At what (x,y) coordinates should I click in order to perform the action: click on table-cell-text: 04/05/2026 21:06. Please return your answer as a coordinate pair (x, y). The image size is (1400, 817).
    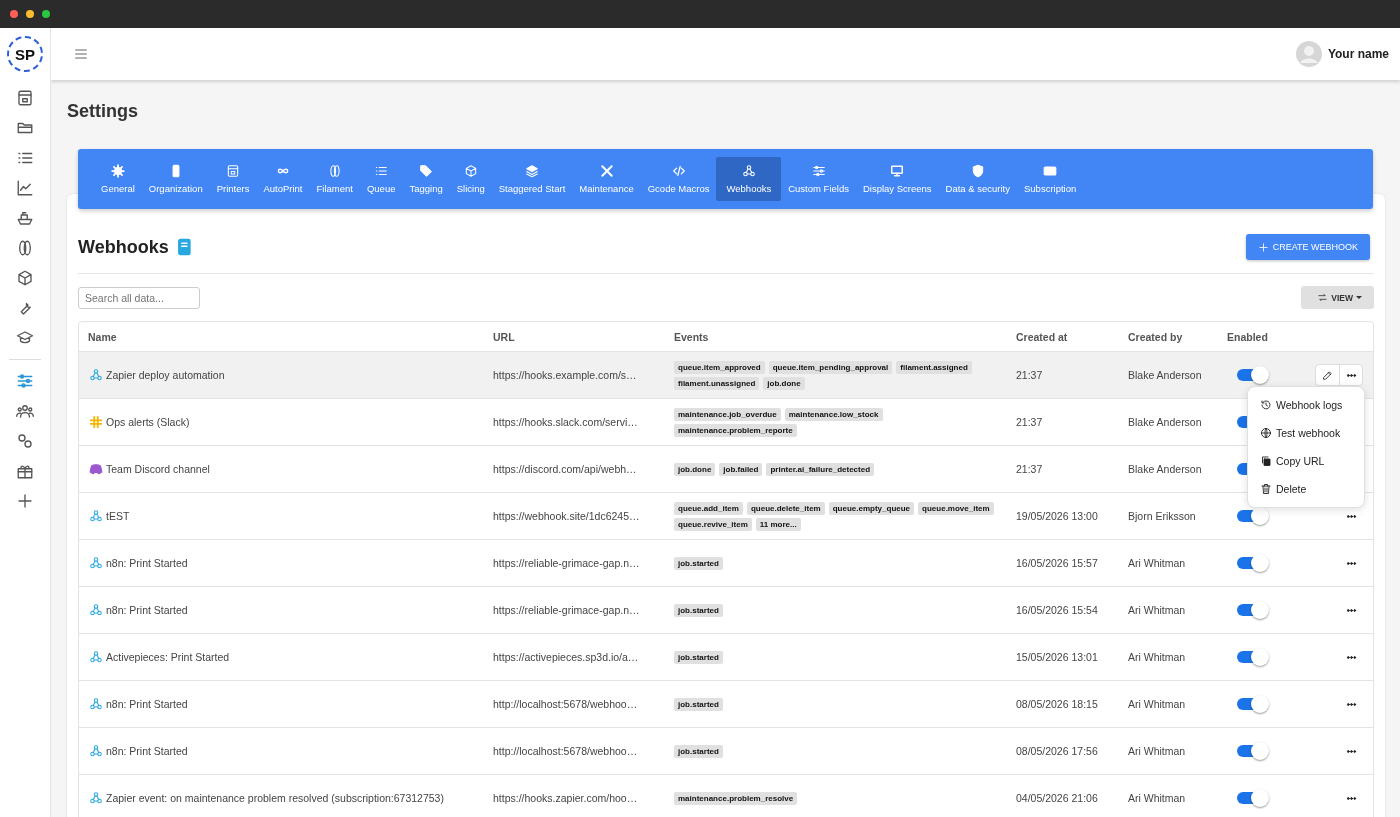
    Looking at the image, I should click on (1057, 798).